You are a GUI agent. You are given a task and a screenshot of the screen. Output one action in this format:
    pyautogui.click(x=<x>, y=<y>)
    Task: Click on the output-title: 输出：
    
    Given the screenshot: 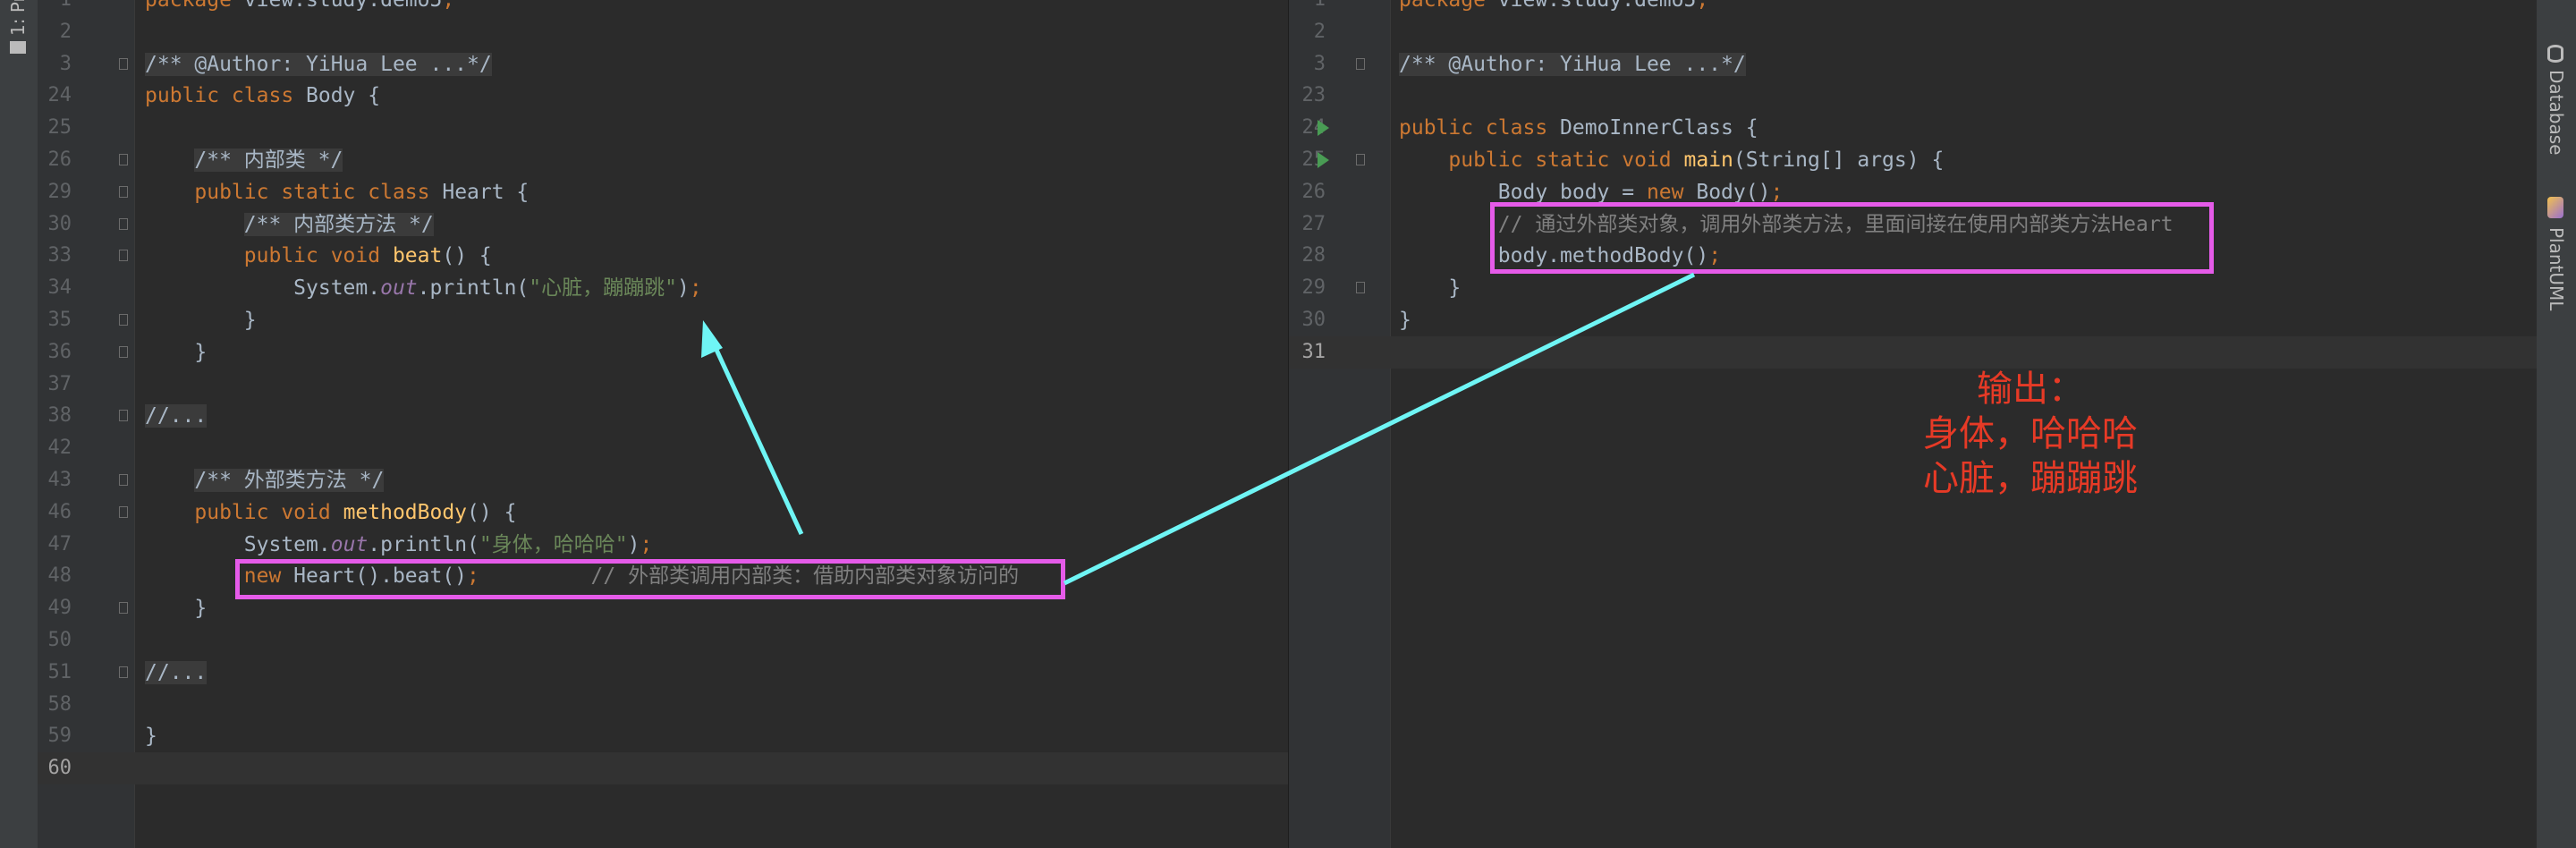 What is the action you would take?
    pyautogui.click(x=2030, y=389)
    